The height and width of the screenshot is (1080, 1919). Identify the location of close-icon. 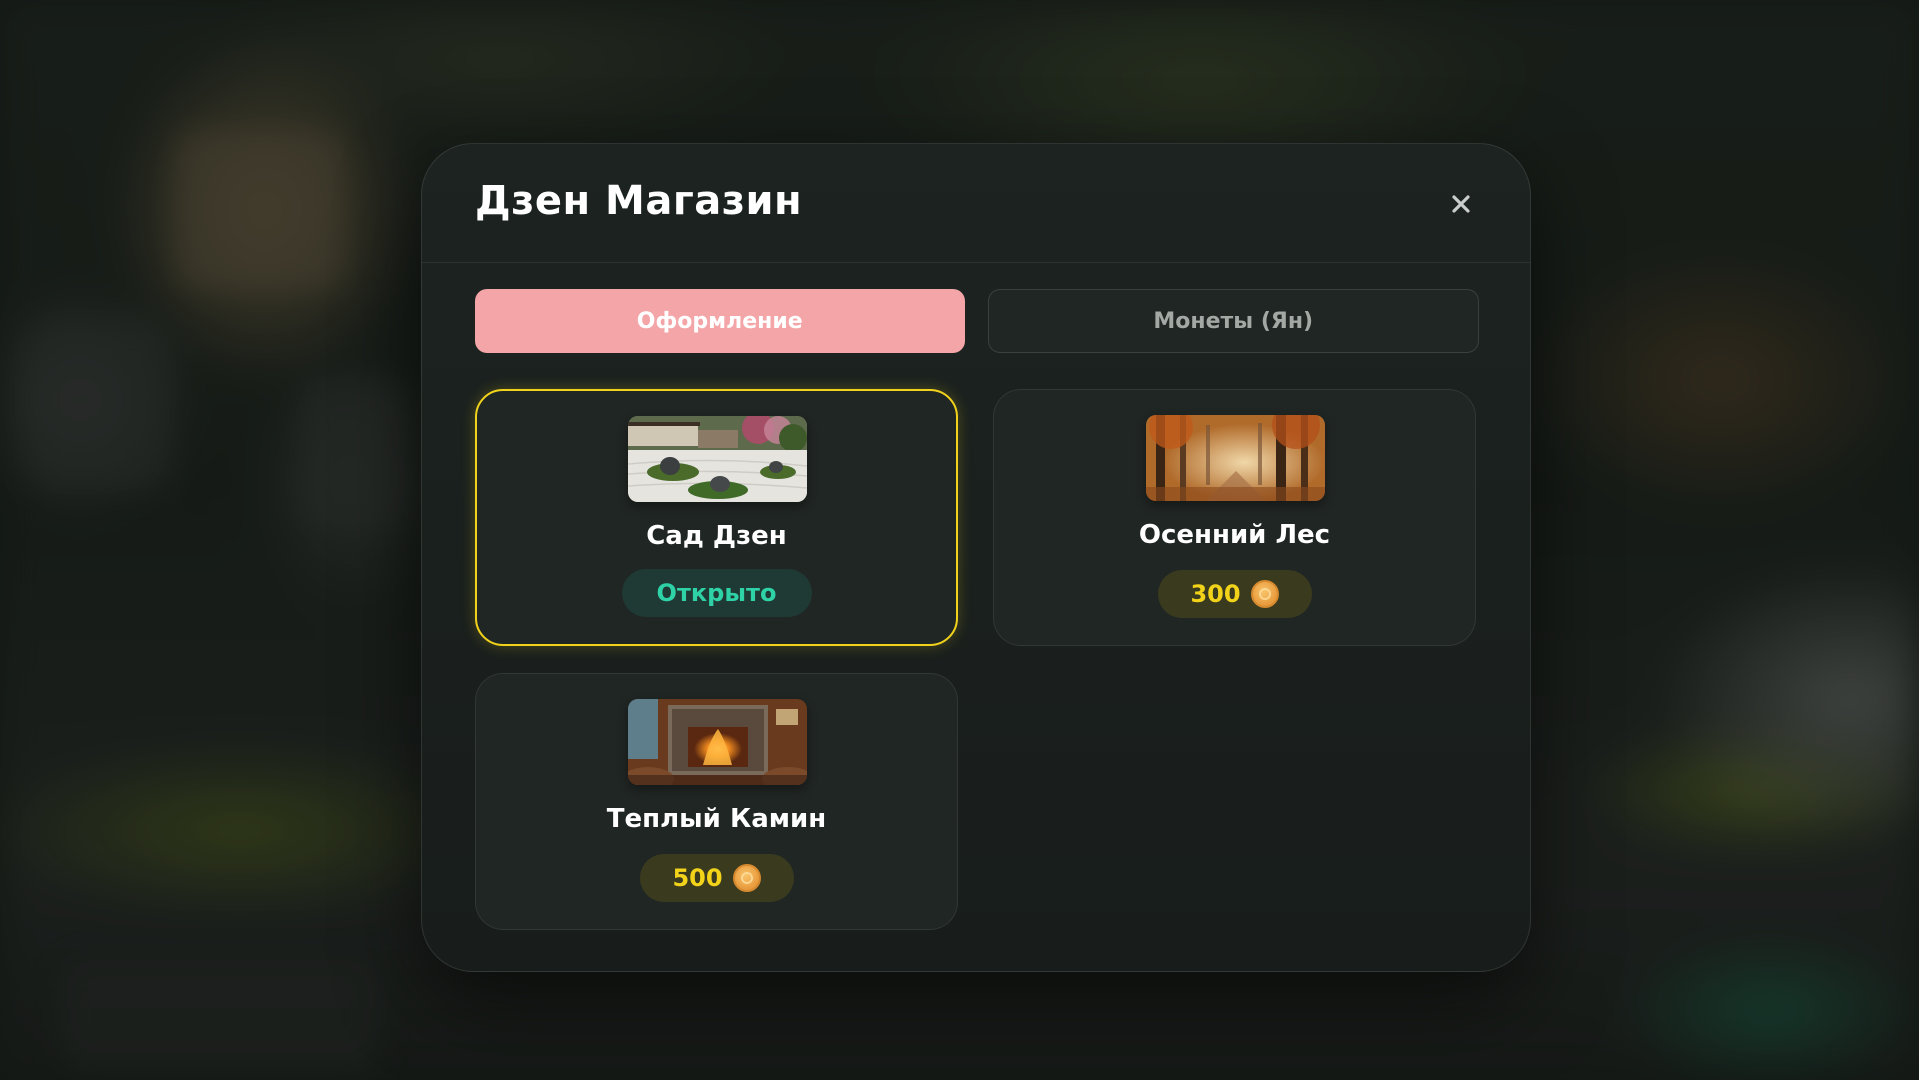
(1461, 204).